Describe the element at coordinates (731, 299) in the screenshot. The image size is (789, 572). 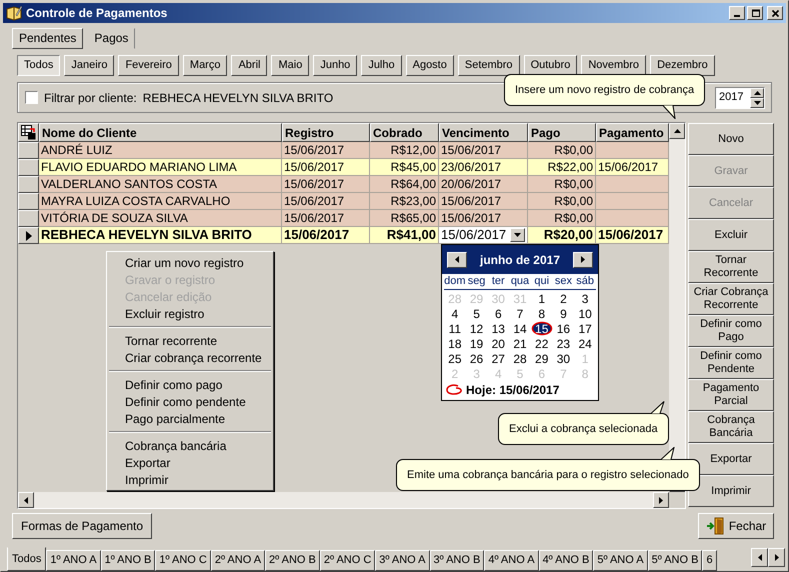
I see `side-button: Criar Cobrança Recorrente` at that location.